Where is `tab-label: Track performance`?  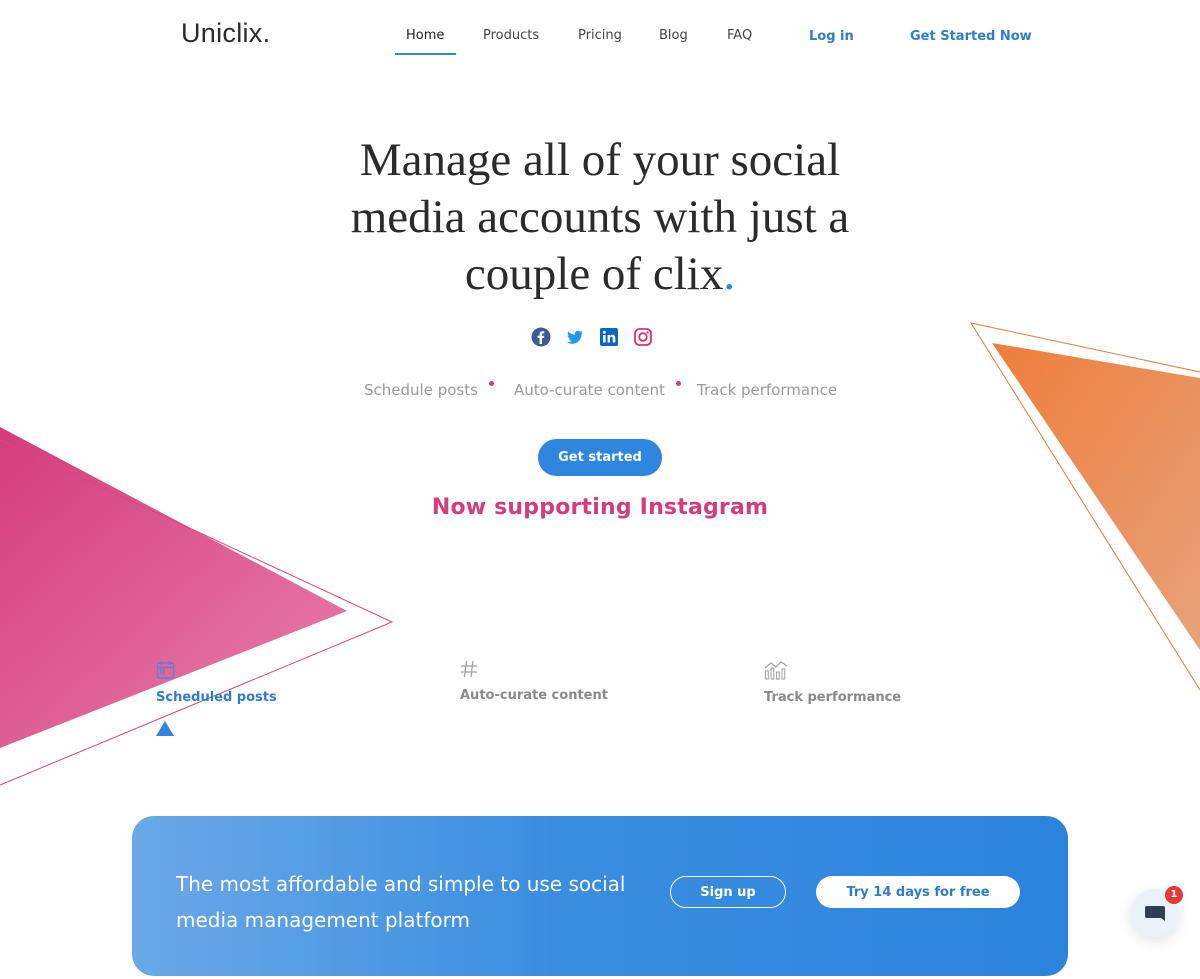
tab-label: Track performance is located at coordinates (833, 697).